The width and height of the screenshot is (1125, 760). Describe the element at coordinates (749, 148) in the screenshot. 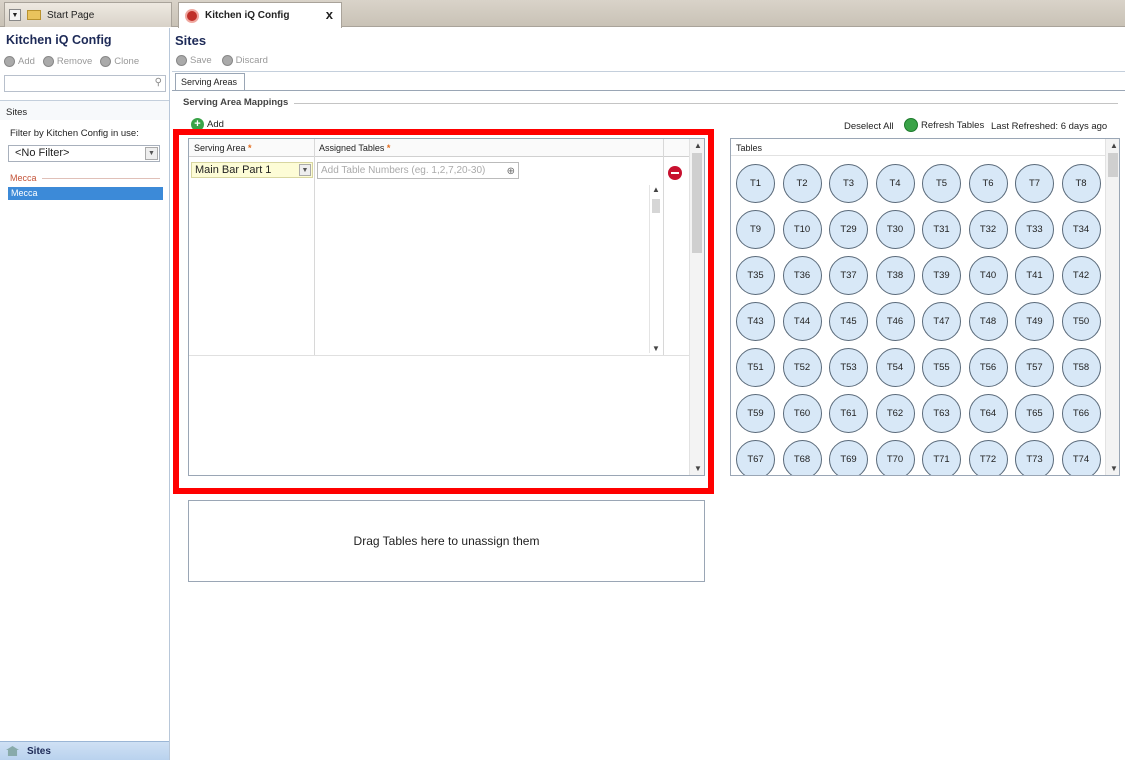

I see `tables-label: Tables` at that location.